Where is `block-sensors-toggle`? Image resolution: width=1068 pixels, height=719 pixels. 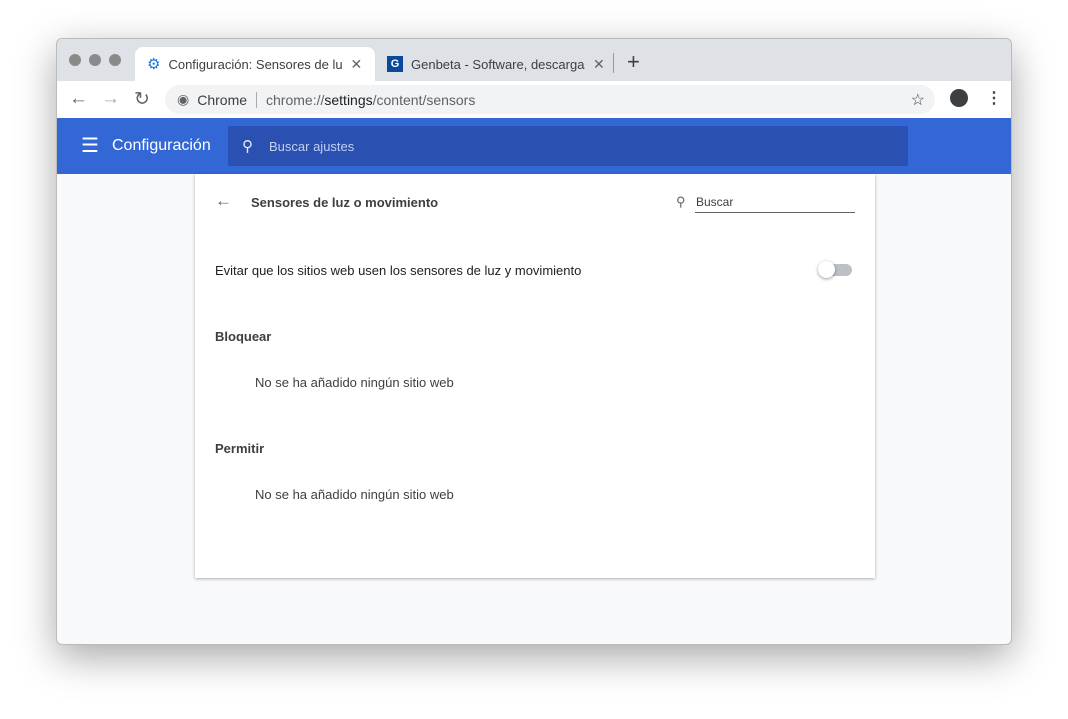
block-sensors-toggle is located at coordinates (835, 269).